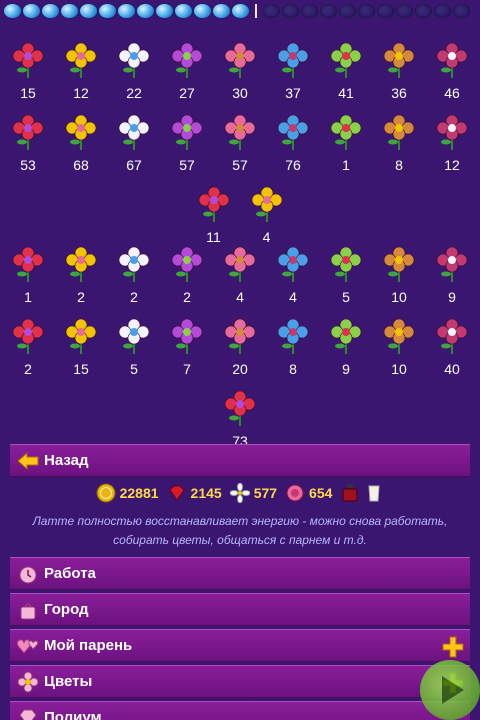  What do you see at coordinates (293, 264) in the screenshot?
I see `ladybug-icon` at bounding box center [293, 264].